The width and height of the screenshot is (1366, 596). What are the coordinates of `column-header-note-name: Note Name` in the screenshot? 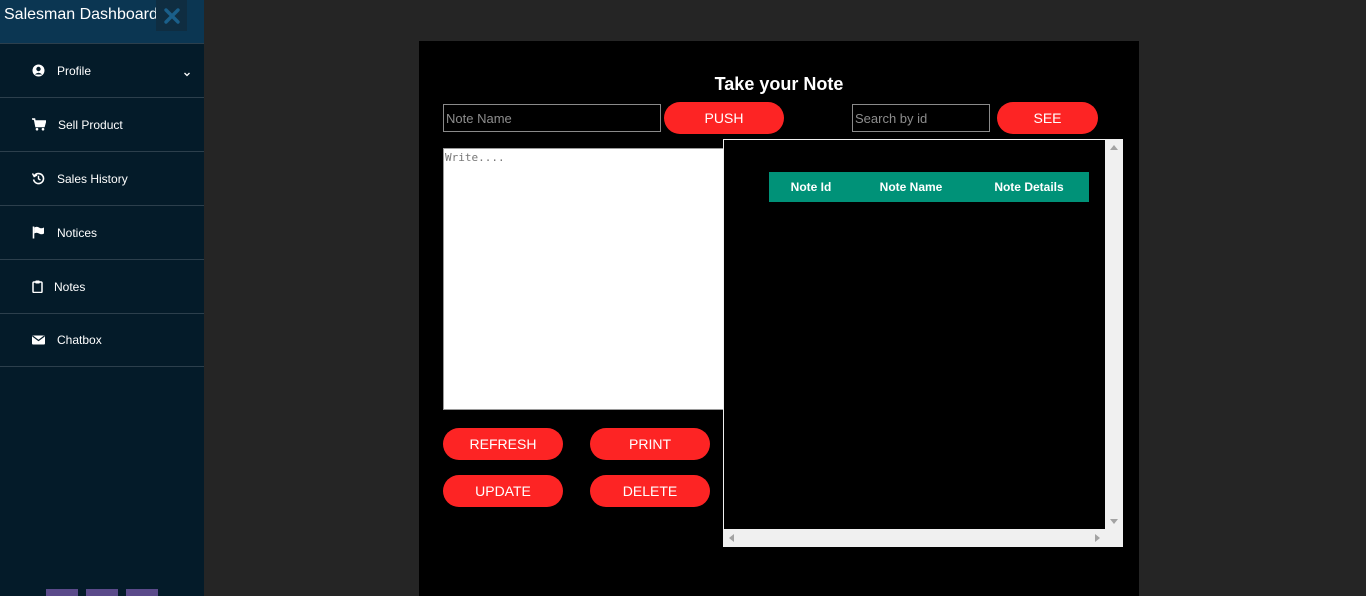 It's located at (911, 187).